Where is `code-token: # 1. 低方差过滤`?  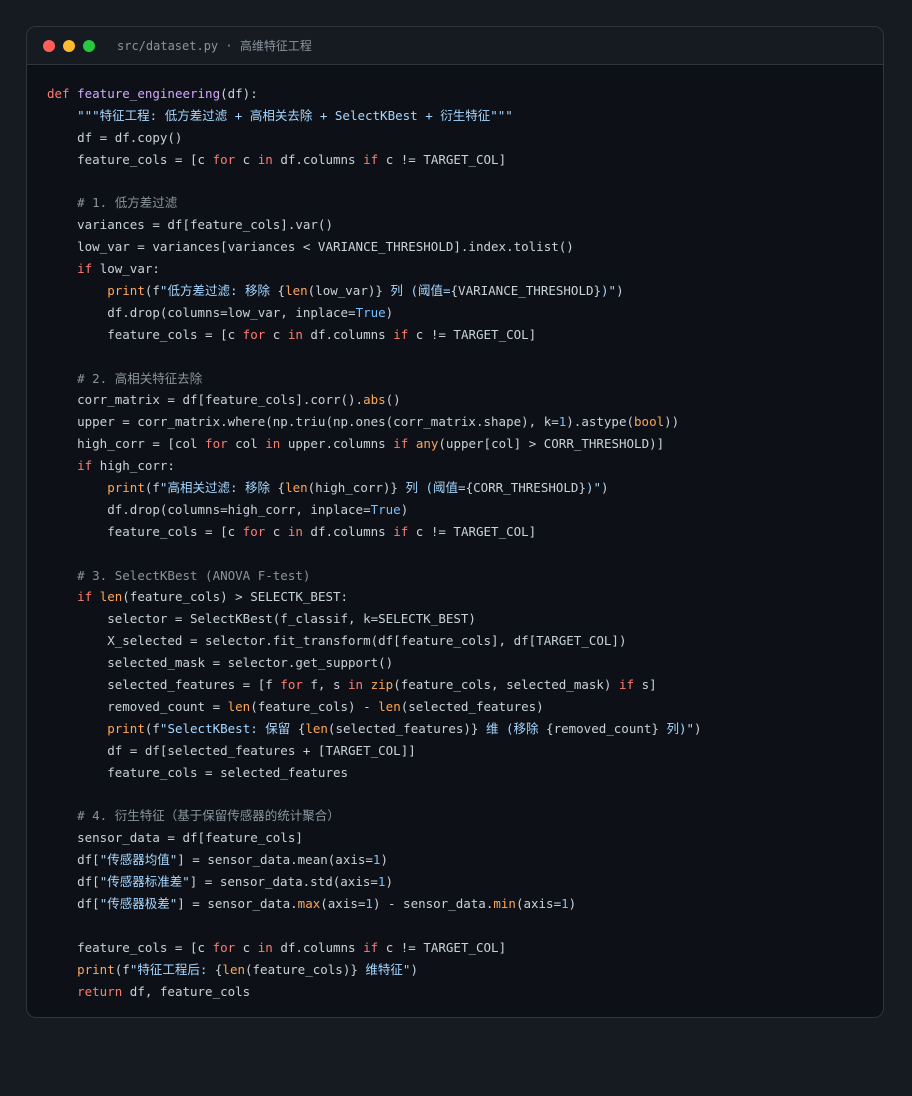
code-token: # 1. 低方差过滤 is located at coordinates (127, 203).